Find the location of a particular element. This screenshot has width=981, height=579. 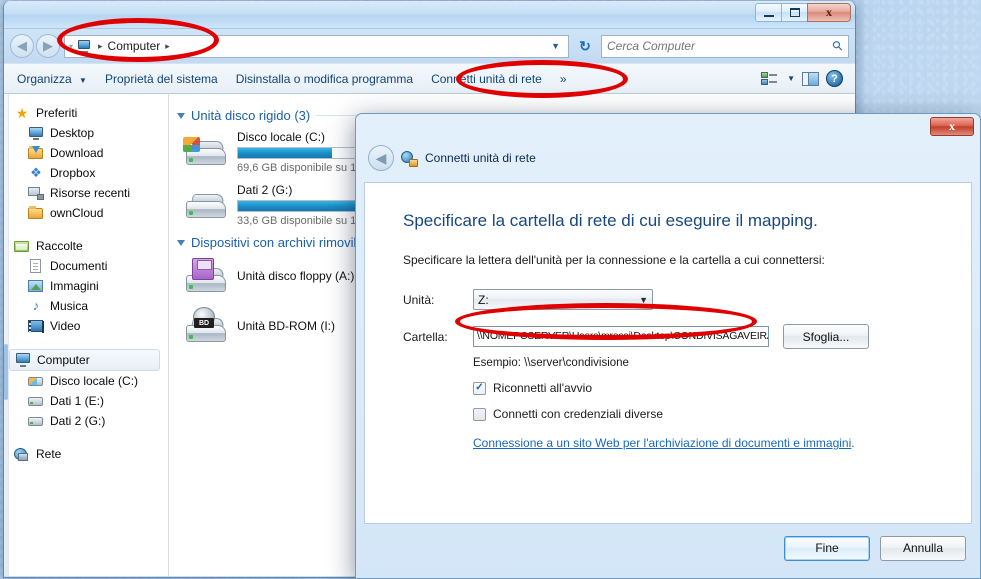

minimize-button is located at coordinates (768, 12).